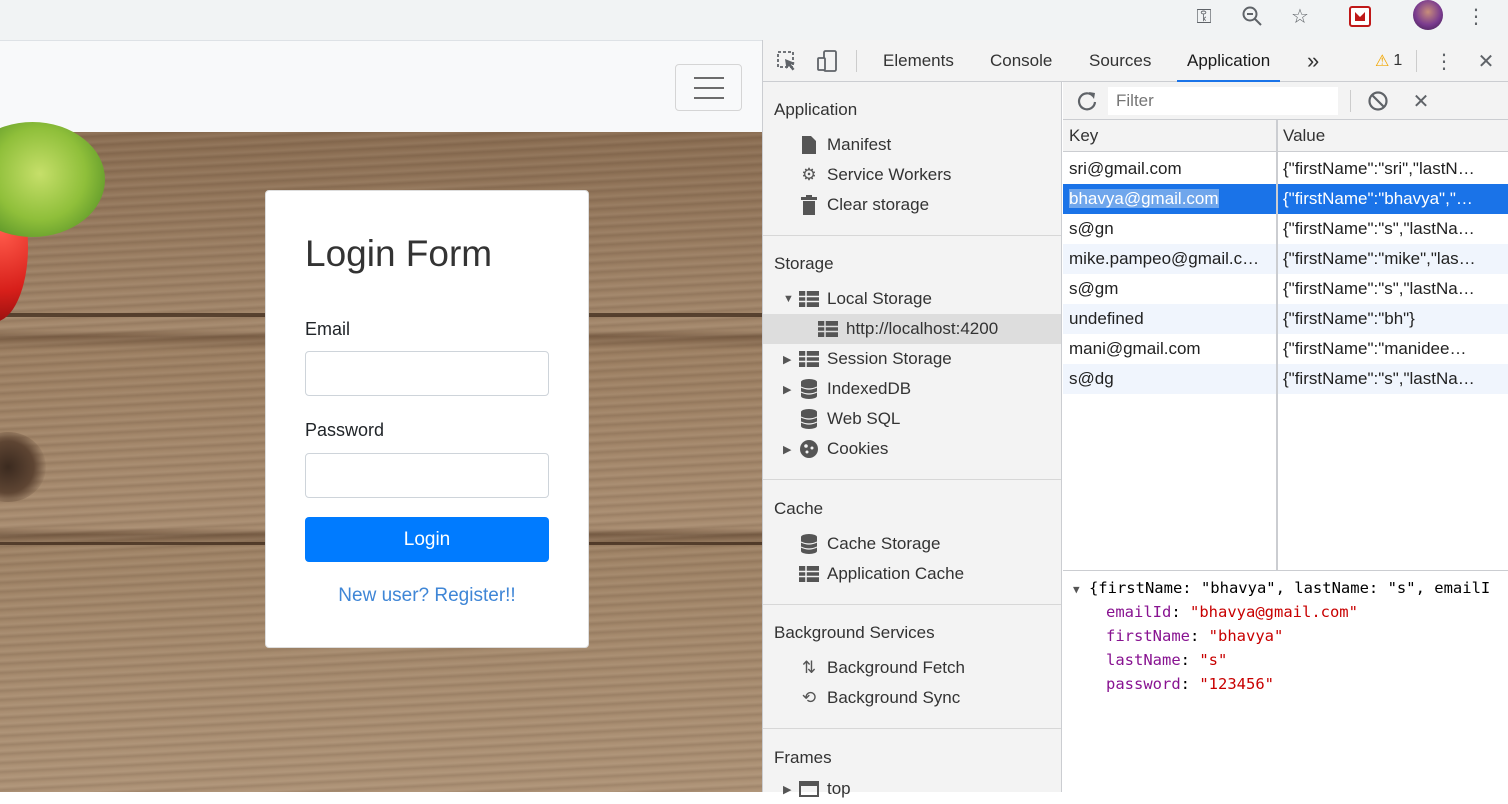 The height and width of the screenshot is (804, 1508). I want to click on warning-icon: ⚠, so click(1382, 61).